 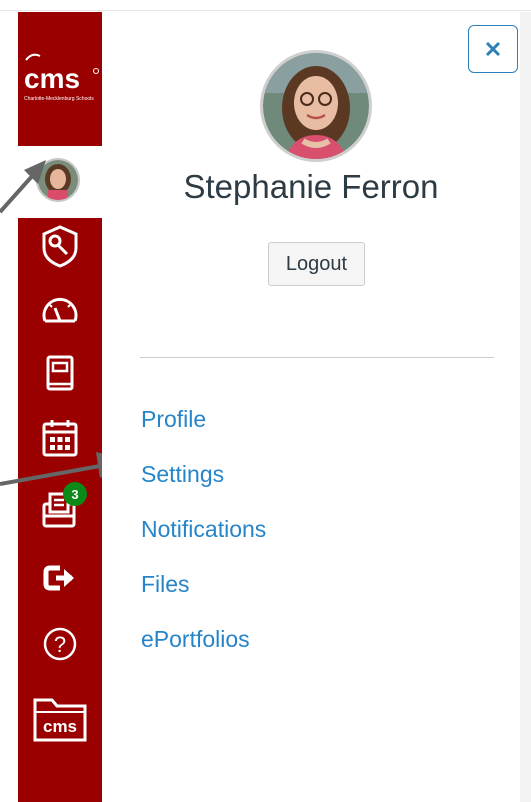 What do you see at coordinates (203, 419) in the screenshot?
I see `profile-link: Profile` at bounding box center [203, 419].